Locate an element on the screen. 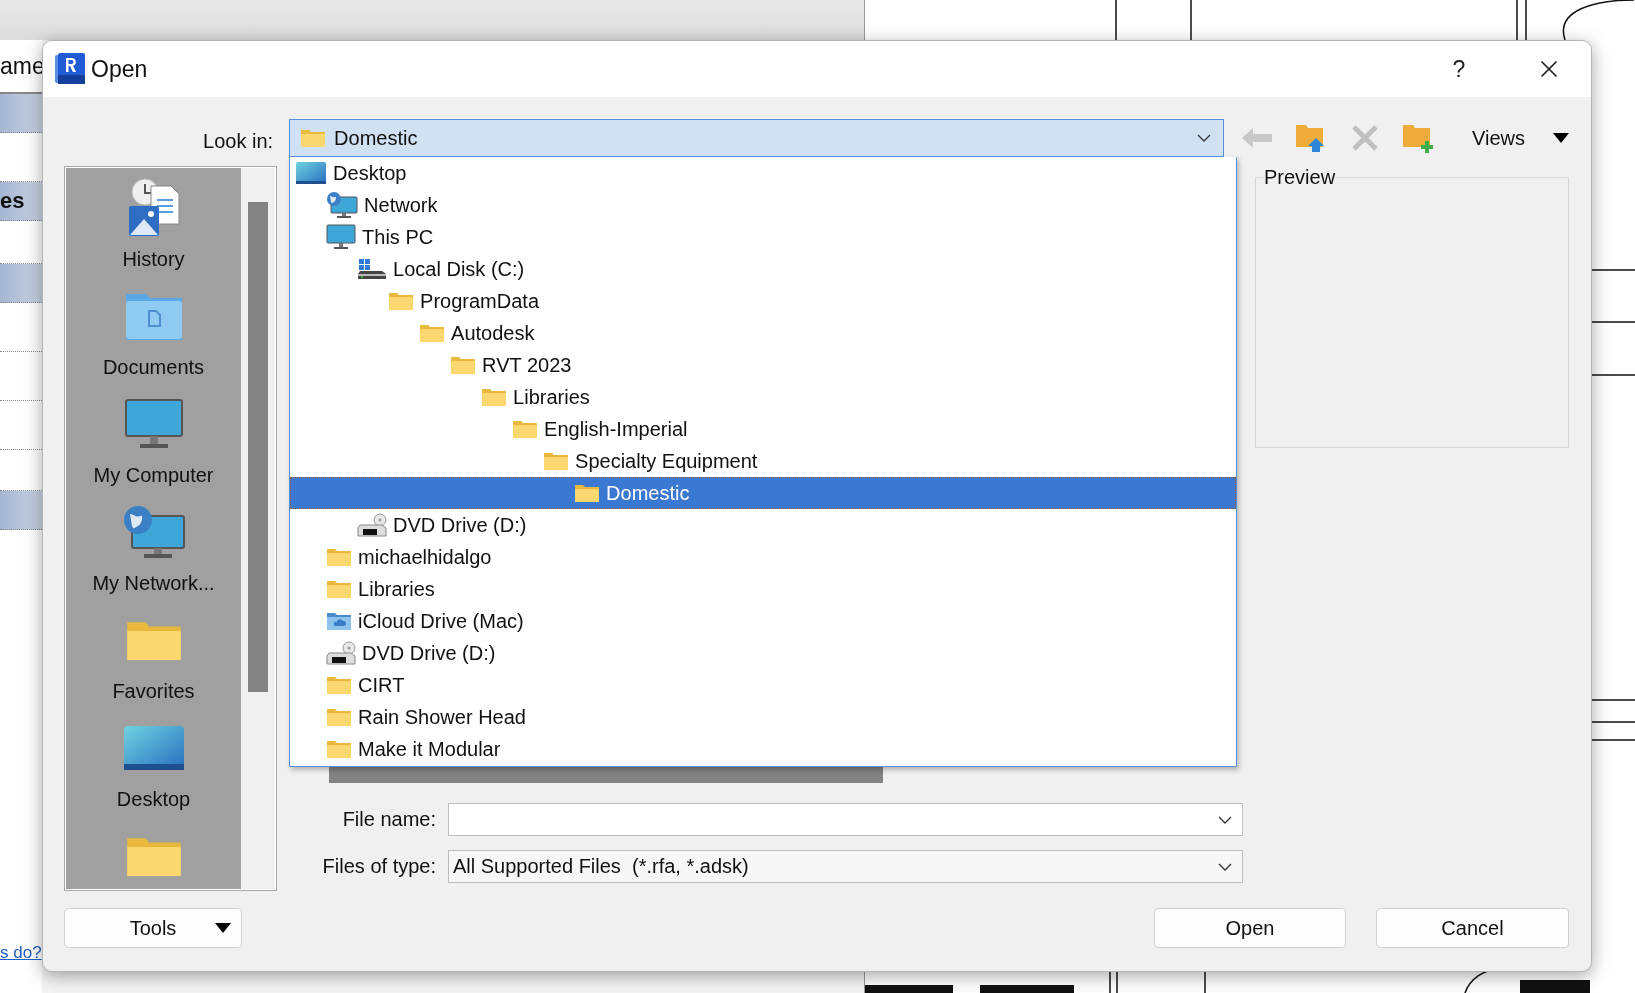 Image resolution: width=1635 pixels, height=993 pixels. help-button: ? is located at coordinates (1459, 69).